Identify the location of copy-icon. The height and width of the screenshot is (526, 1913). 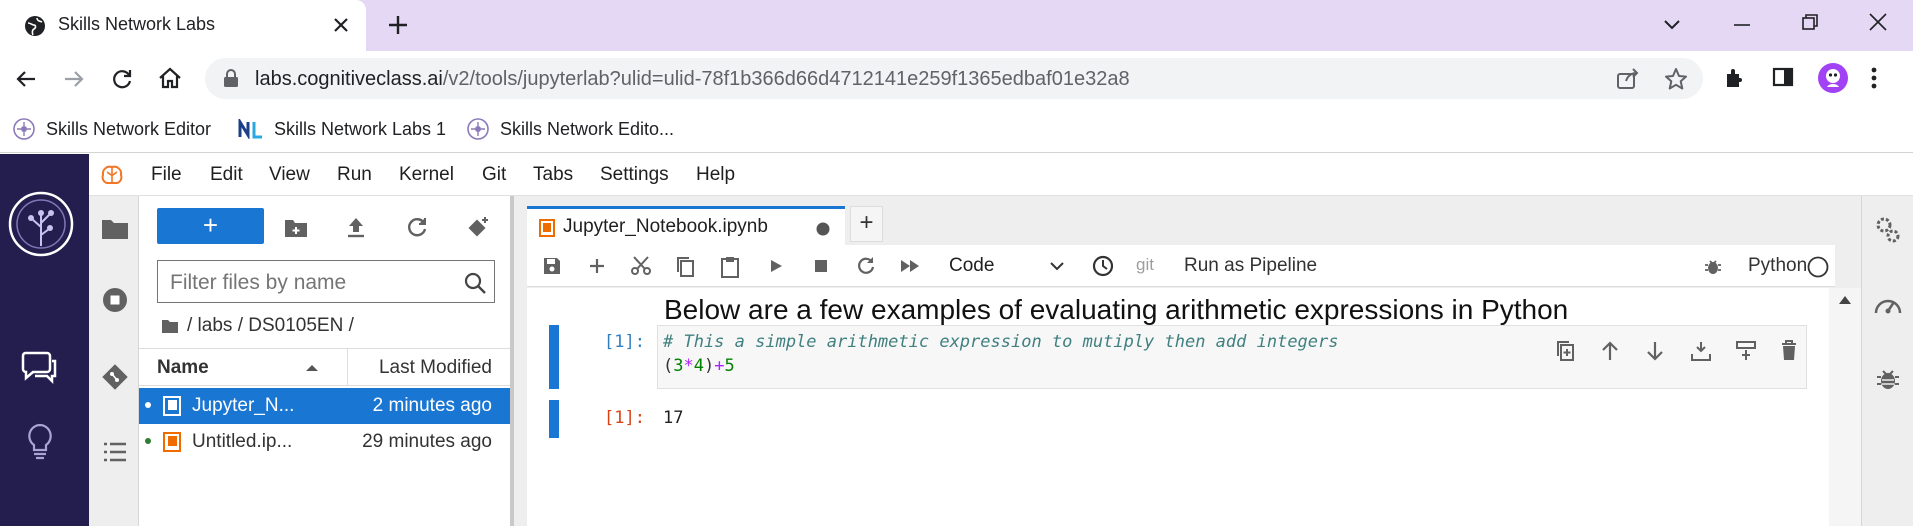
(685, 267).